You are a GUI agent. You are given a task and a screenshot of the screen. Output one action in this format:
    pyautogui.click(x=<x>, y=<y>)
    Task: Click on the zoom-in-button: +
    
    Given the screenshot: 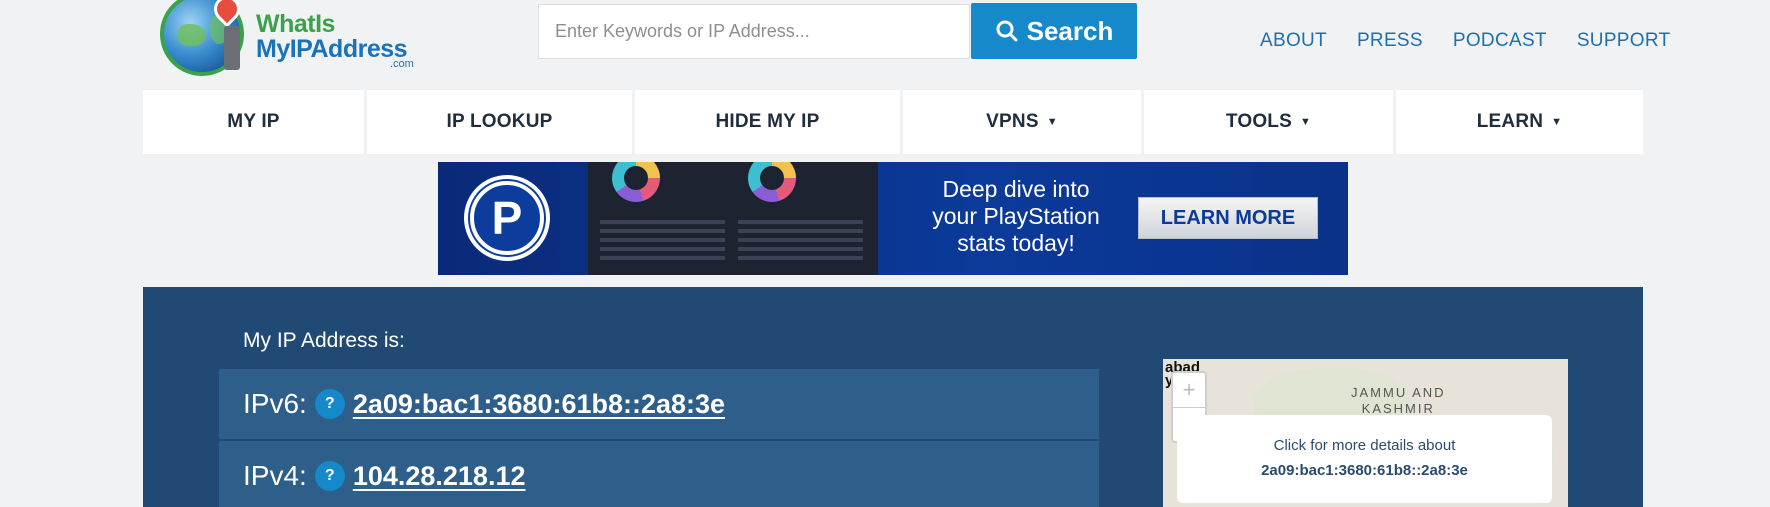 What is the action you would take?
    pyautogui.click(x=1189, y=390)
    